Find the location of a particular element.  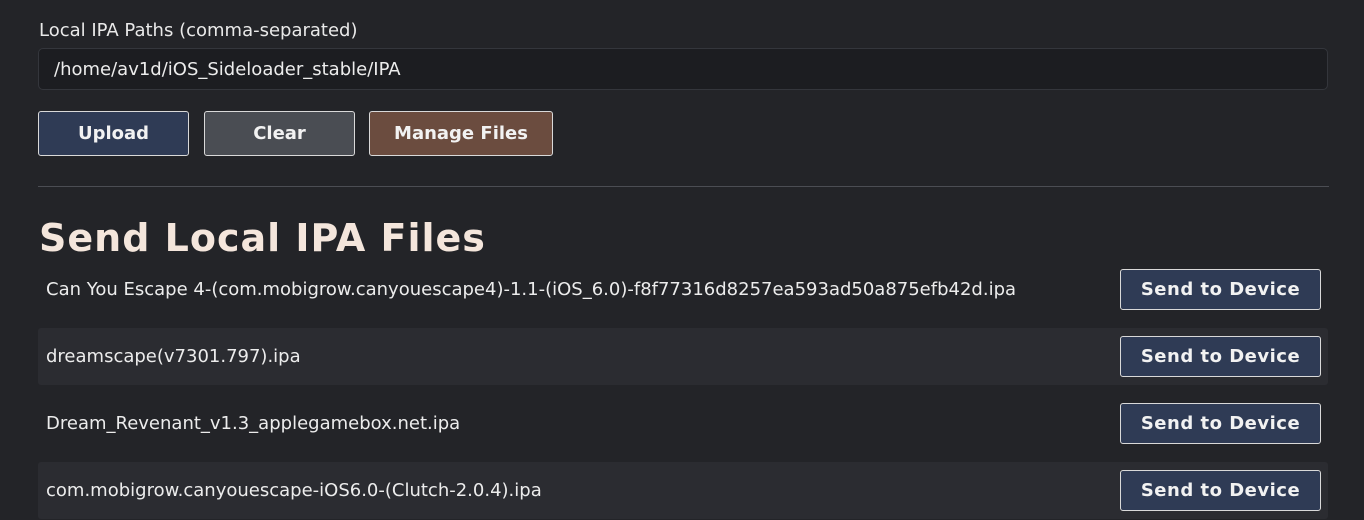

file-name: Dream_Revenant_v1.3_applegamebox.net.ipa is located at coordinates (253, 423).